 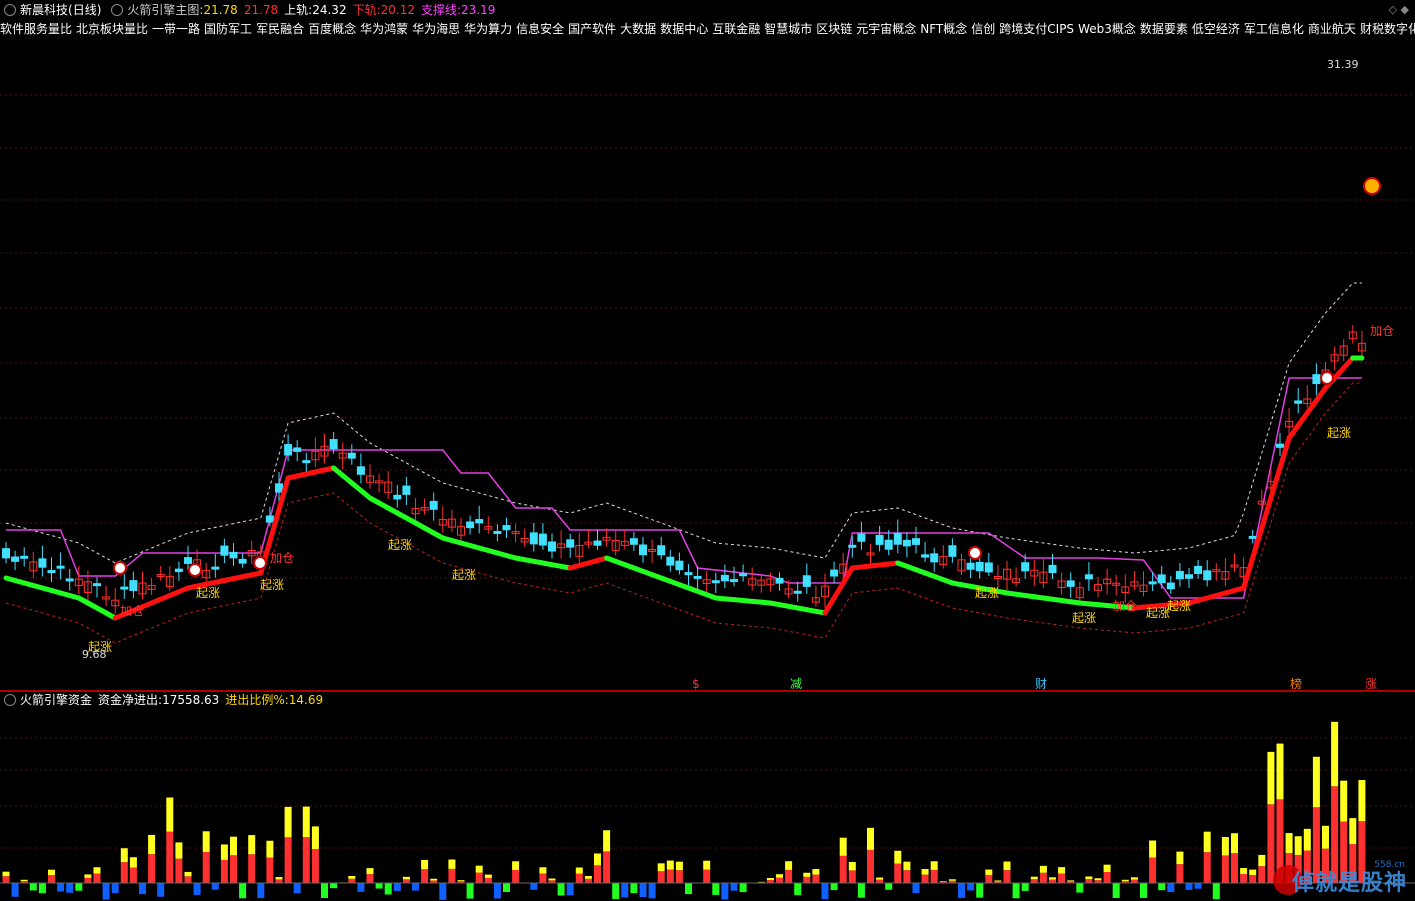 What do you see at coordinates (10, 699) in the screenshot?
I see `sub-indicator-toggle-icon` at bounding box center [10, 699].